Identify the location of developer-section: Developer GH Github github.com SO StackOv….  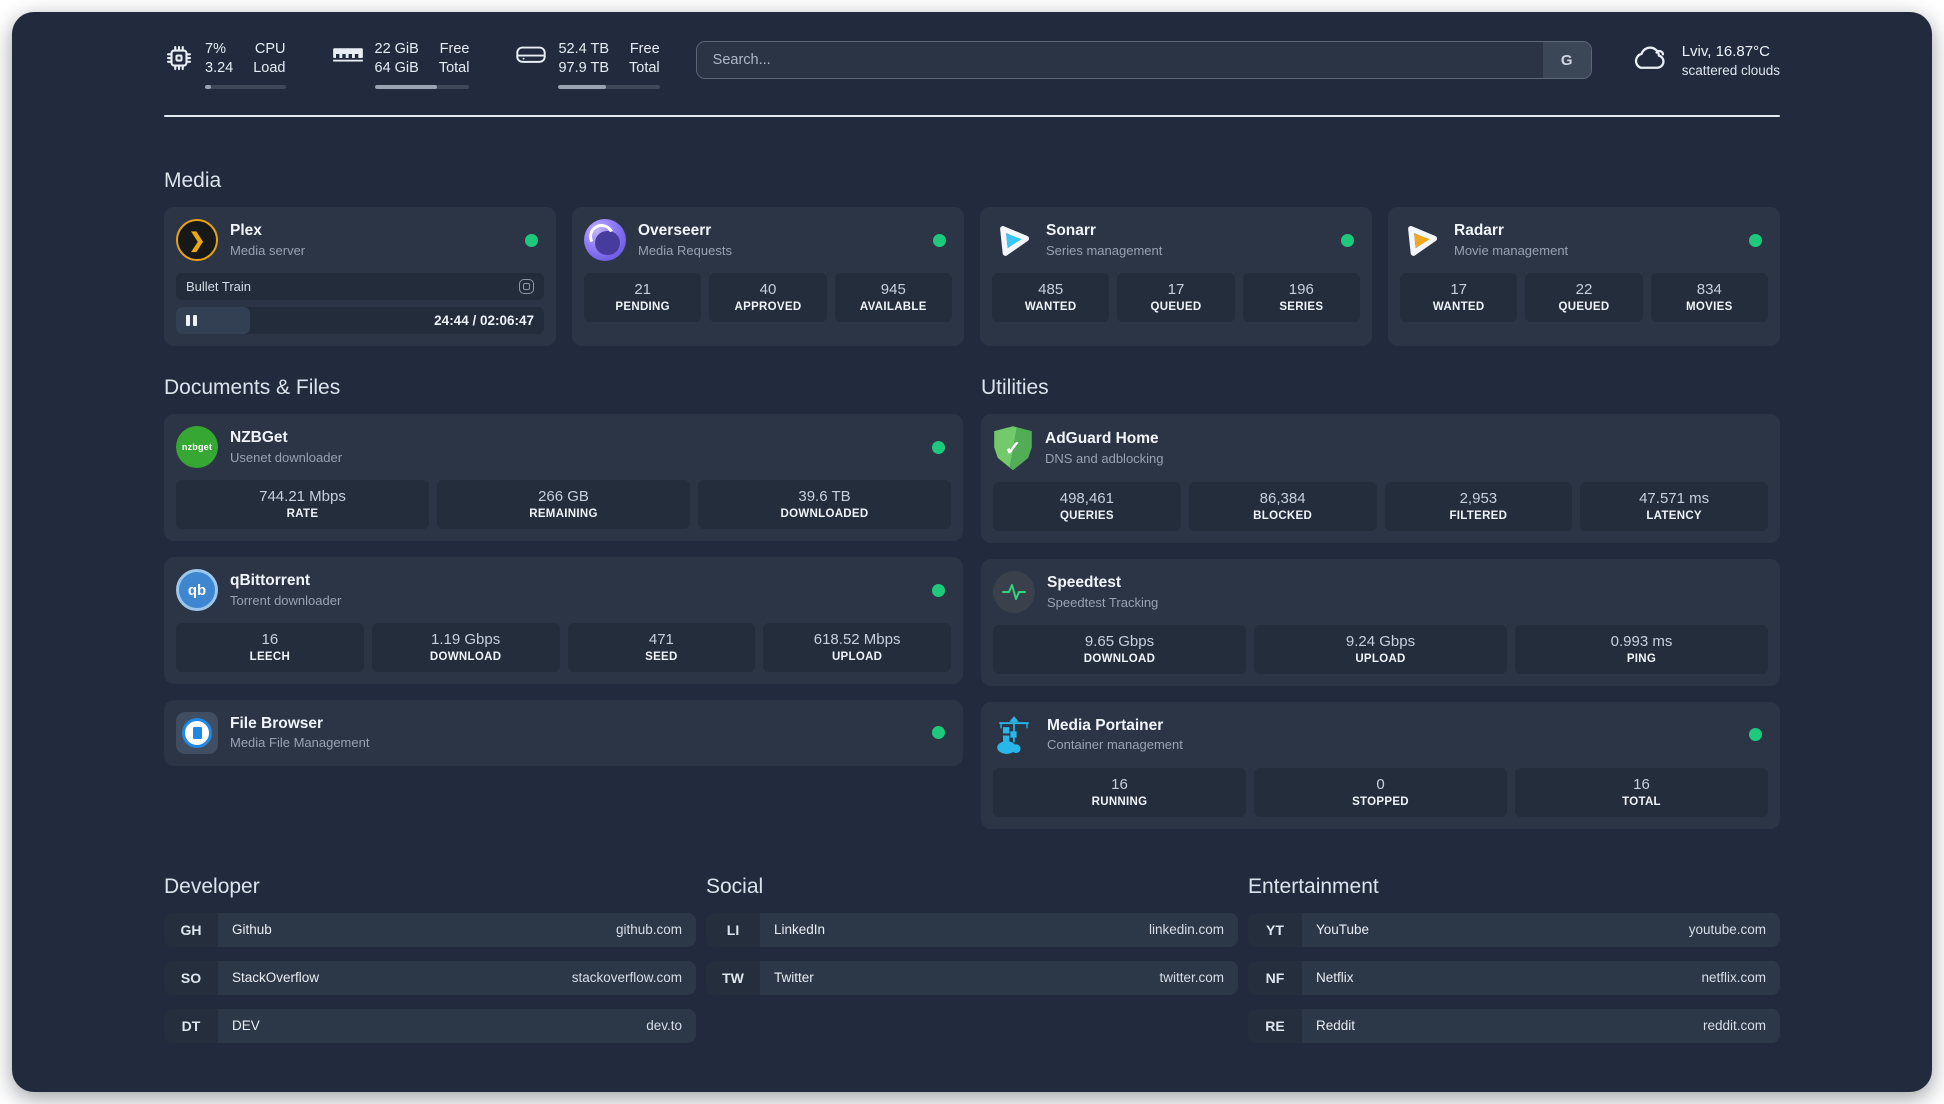
(430, 959).